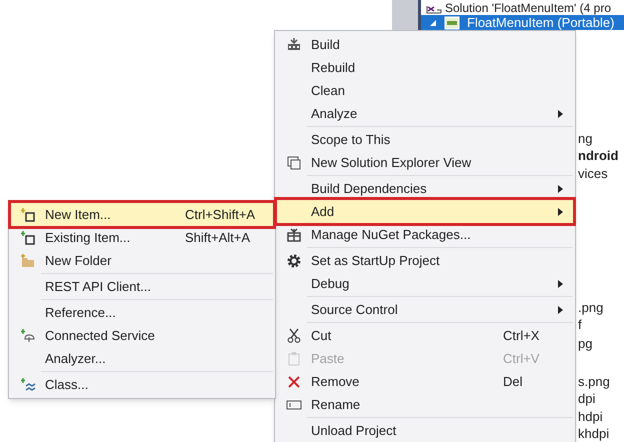 Image resolution: width=624 pixels, height=442 pixels. What do you see at coordinates (513, 381) in the screenshot?
I see `shortcut-label: Del` at bounding box center [513, 381].